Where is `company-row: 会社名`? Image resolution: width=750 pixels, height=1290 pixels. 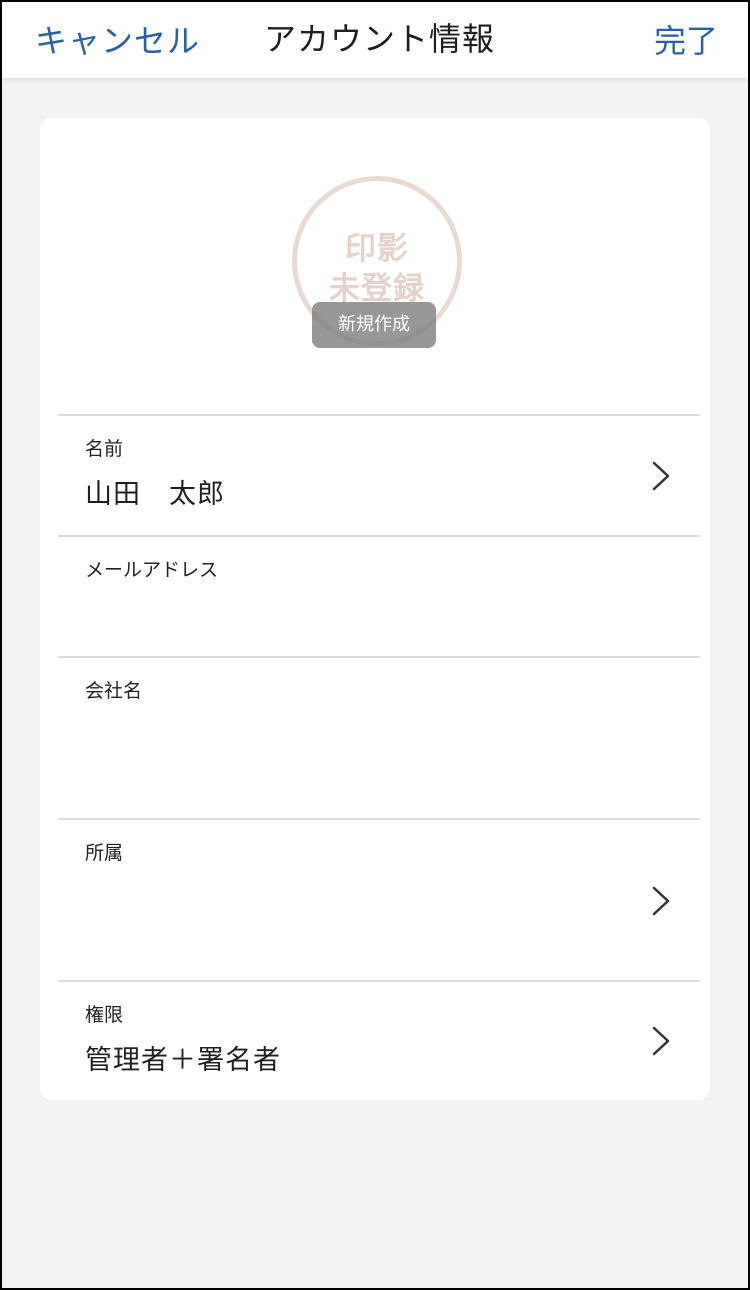
company-row: 会社名 is located at coordinates (379, 737).